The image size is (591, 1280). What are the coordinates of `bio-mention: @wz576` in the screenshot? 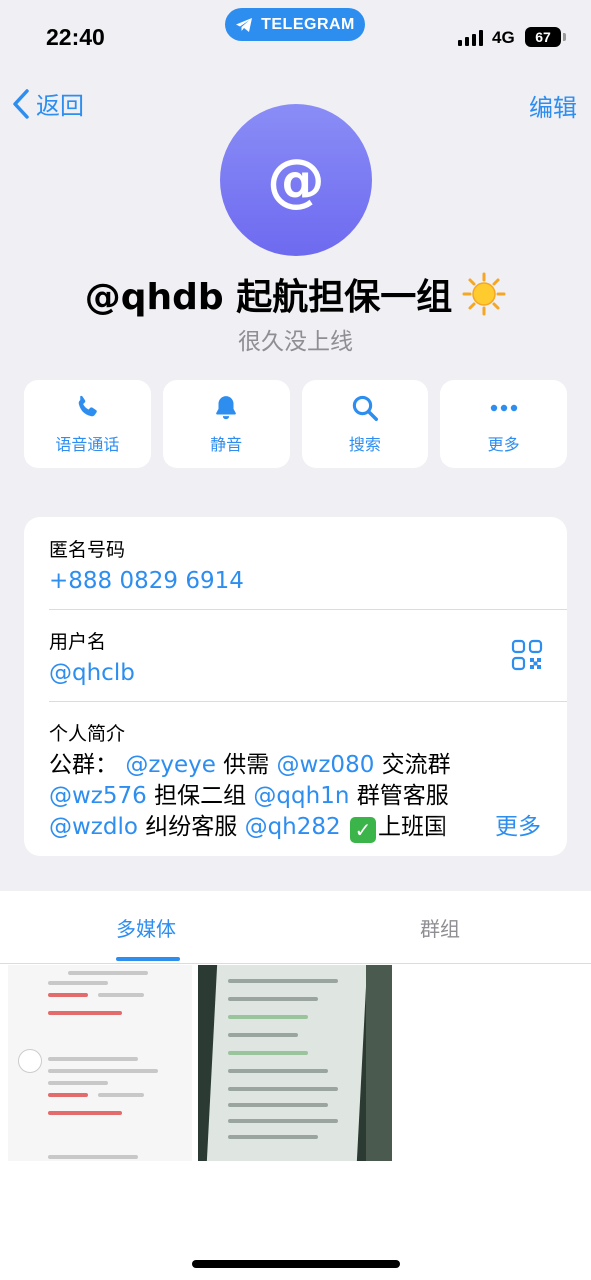 It's located at (98, 796).